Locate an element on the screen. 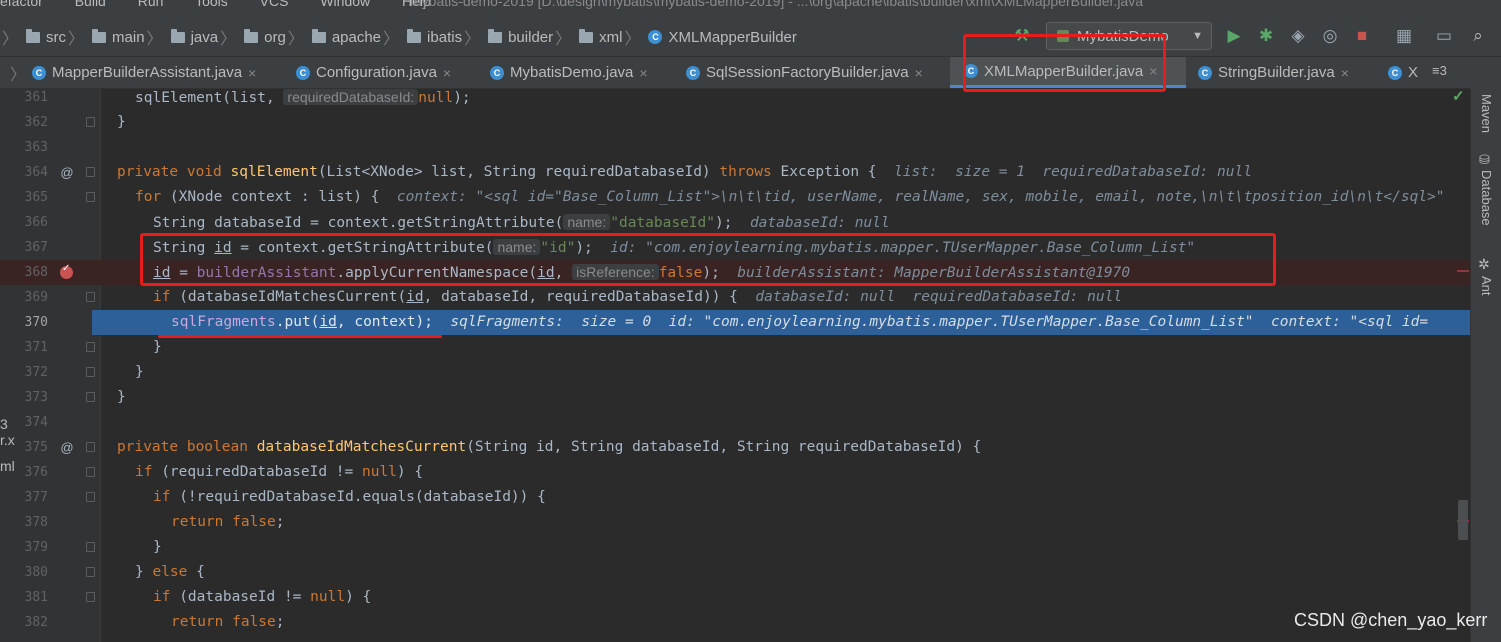 The image size is (1501, 642). debug-bug-icon: ✱ is located at coordinates (1266, 36).